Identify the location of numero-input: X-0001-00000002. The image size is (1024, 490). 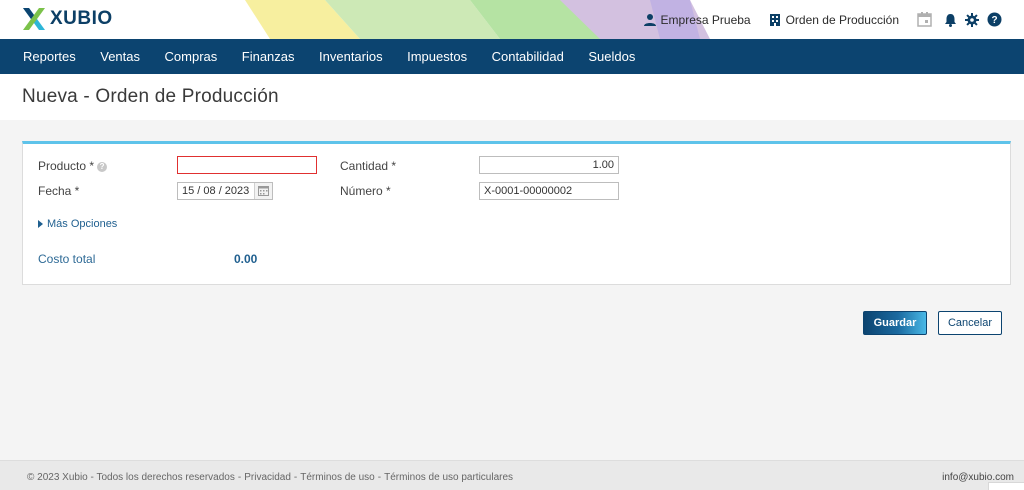
(549, 191).